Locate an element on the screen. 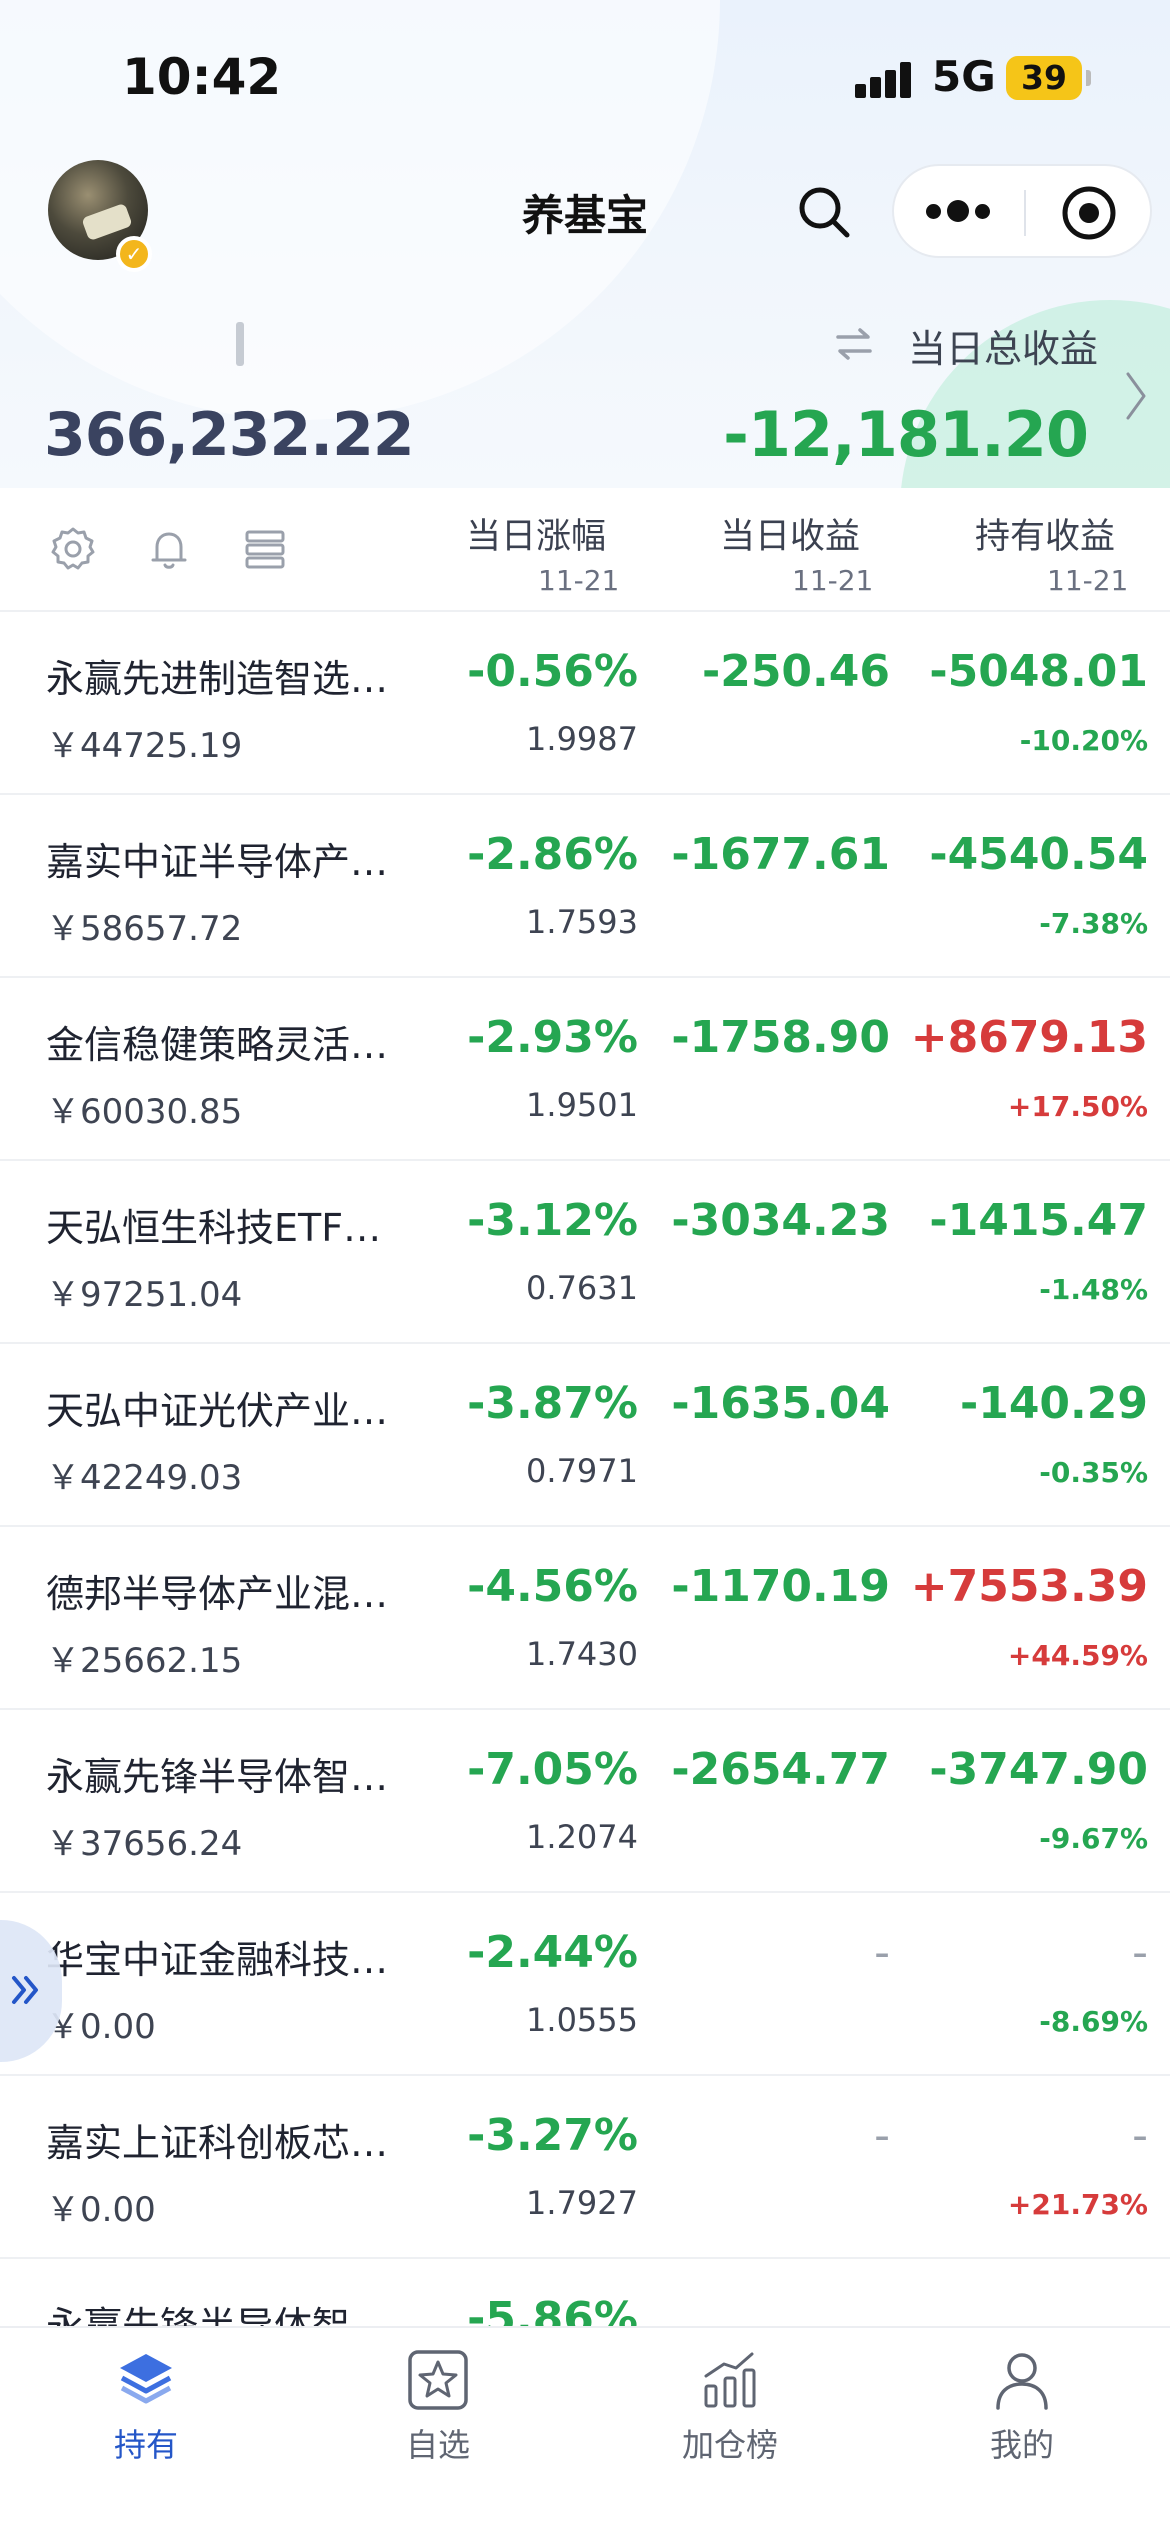  list-view-icon is located at coordinates (265, 549).